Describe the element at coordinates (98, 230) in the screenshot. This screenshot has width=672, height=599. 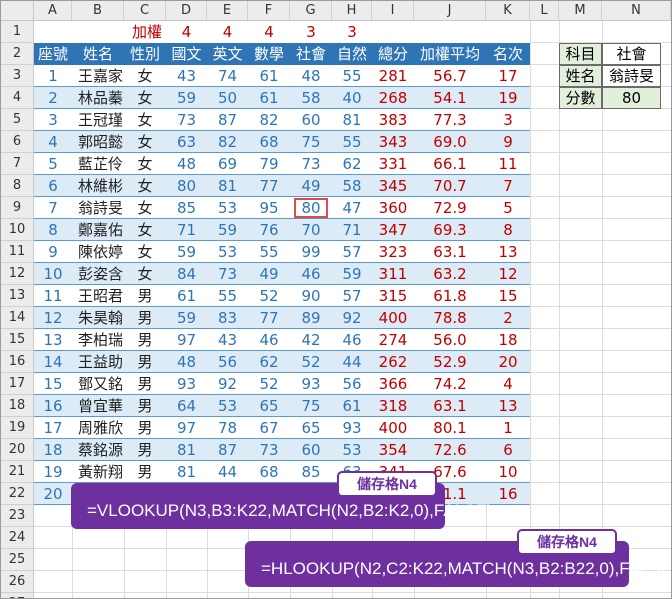
I see `table-cell: 鄭嘉佑` at that location.